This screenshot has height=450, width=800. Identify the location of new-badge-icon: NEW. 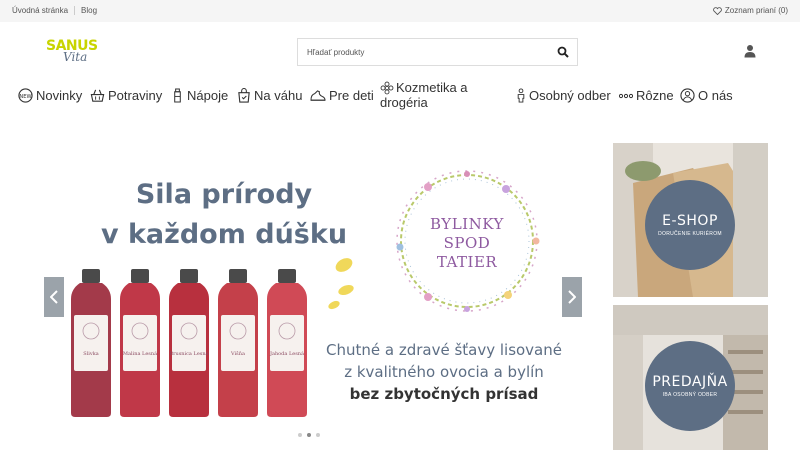
(25, 95).